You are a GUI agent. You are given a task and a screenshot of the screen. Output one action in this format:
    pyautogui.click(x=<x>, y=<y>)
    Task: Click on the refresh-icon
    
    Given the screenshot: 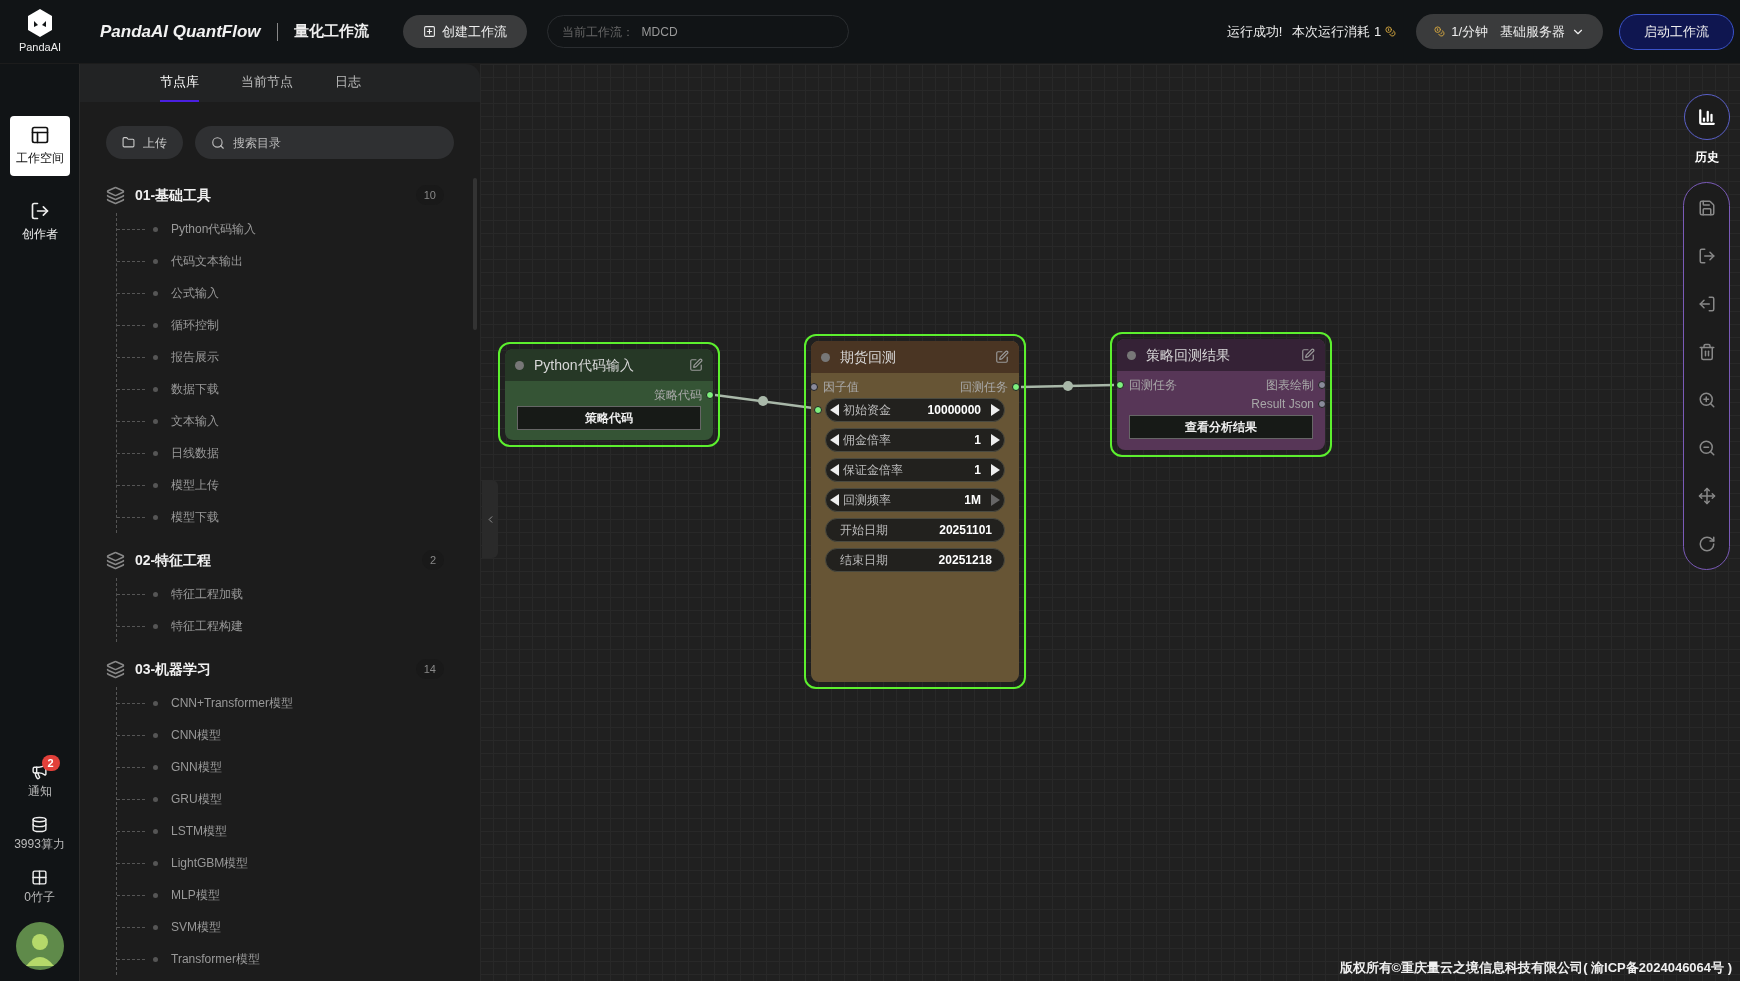 What is the action you would take?
    pyautogui.click(x=1706, y=544)
    